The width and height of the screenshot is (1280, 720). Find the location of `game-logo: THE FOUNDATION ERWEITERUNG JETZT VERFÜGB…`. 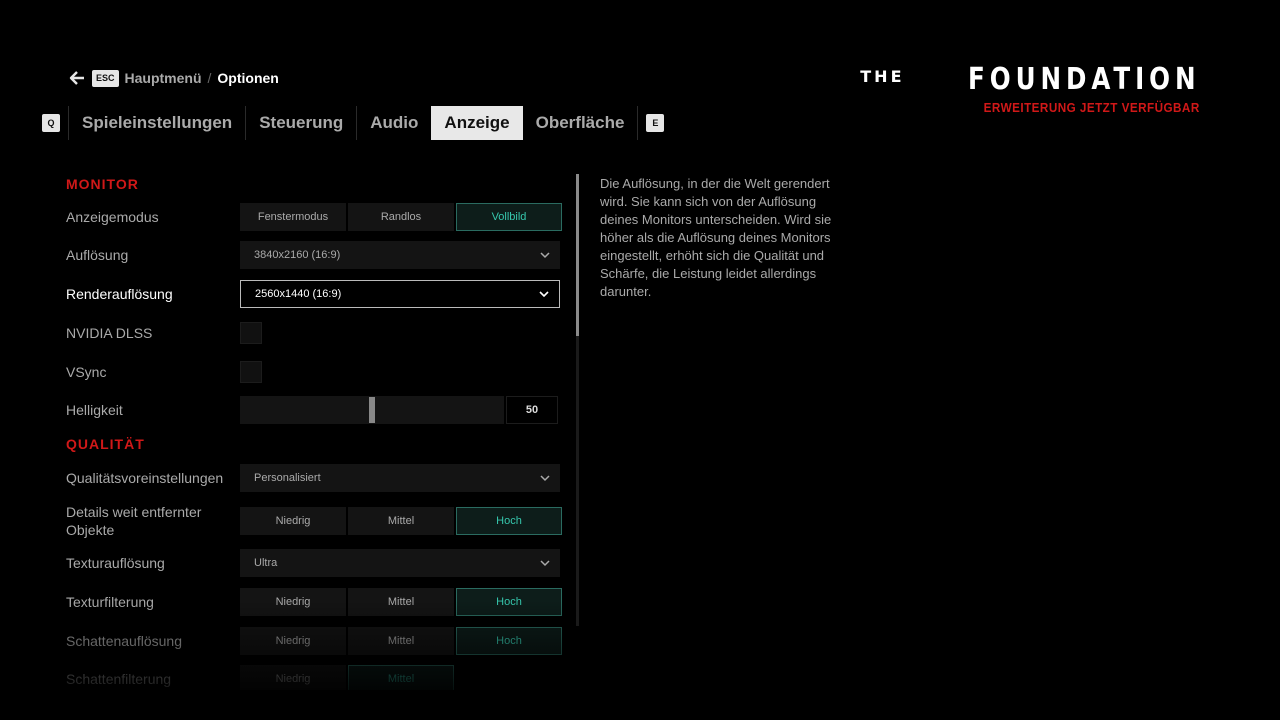

game-logo: THE FOUNDATION ERWEITERUNG JETZT VERFÜGB… is located at coordinates (1030, 89).